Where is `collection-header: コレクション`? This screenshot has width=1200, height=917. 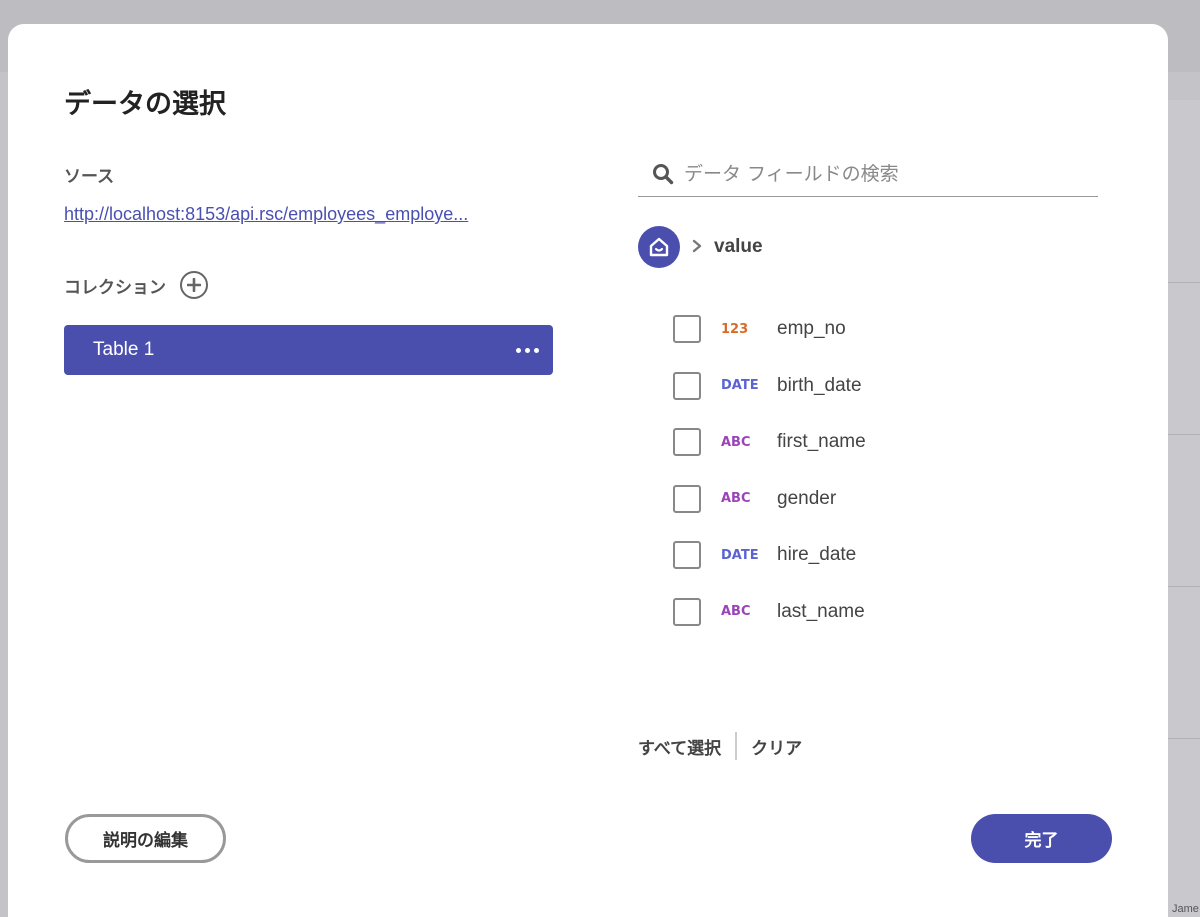
collection-header: コレクション is located at coordinates (136, 285).